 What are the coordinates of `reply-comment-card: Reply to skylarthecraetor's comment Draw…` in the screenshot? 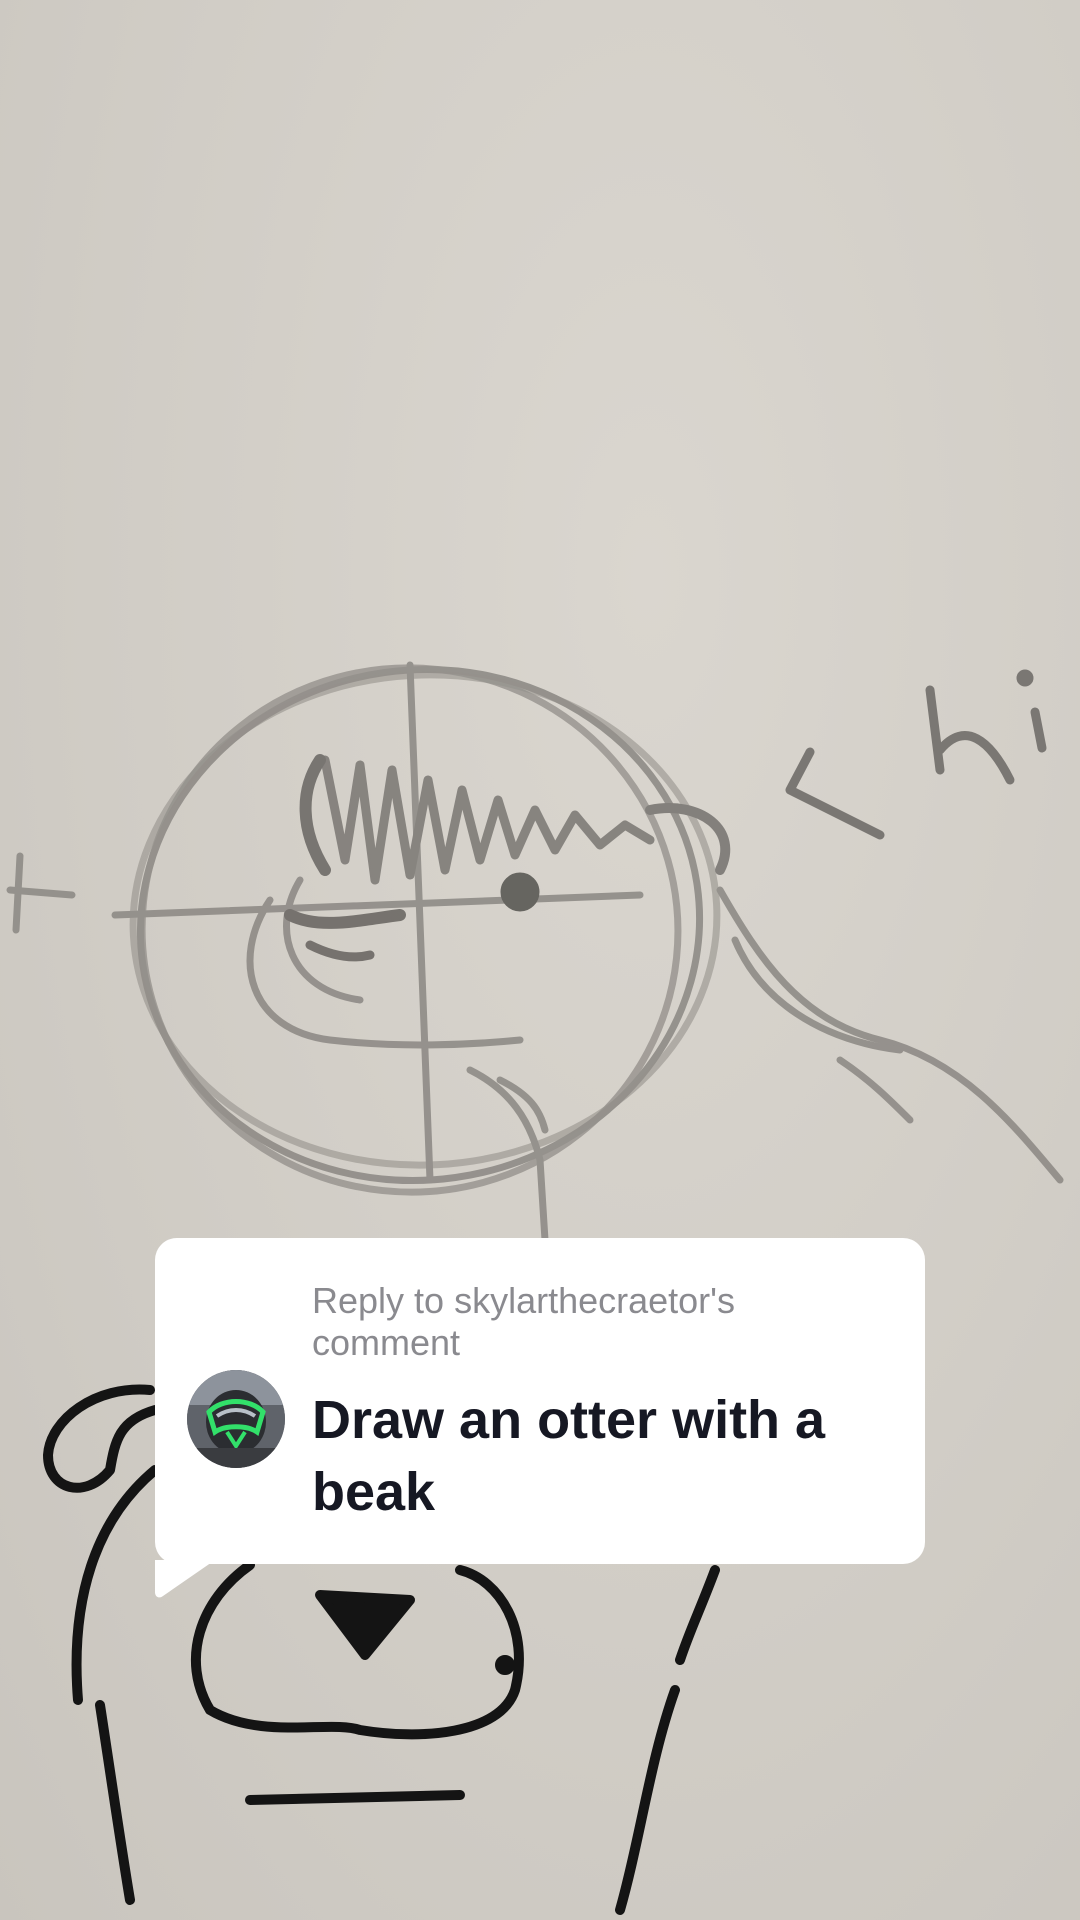 It's located at (540, 1401).